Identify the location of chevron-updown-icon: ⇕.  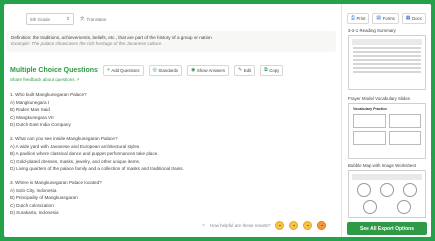
(68, 18).